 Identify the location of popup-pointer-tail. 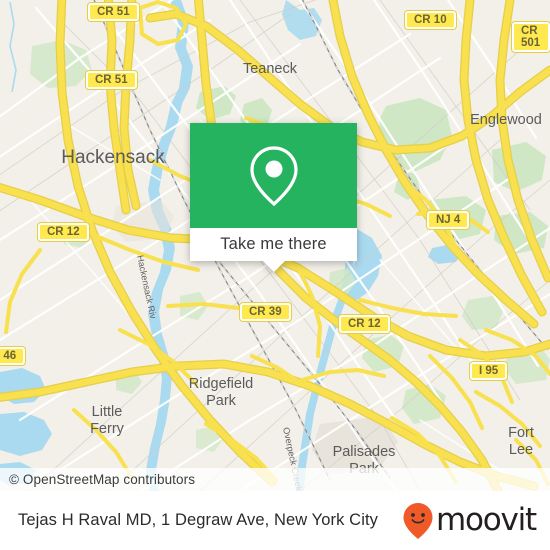
(273, 266).